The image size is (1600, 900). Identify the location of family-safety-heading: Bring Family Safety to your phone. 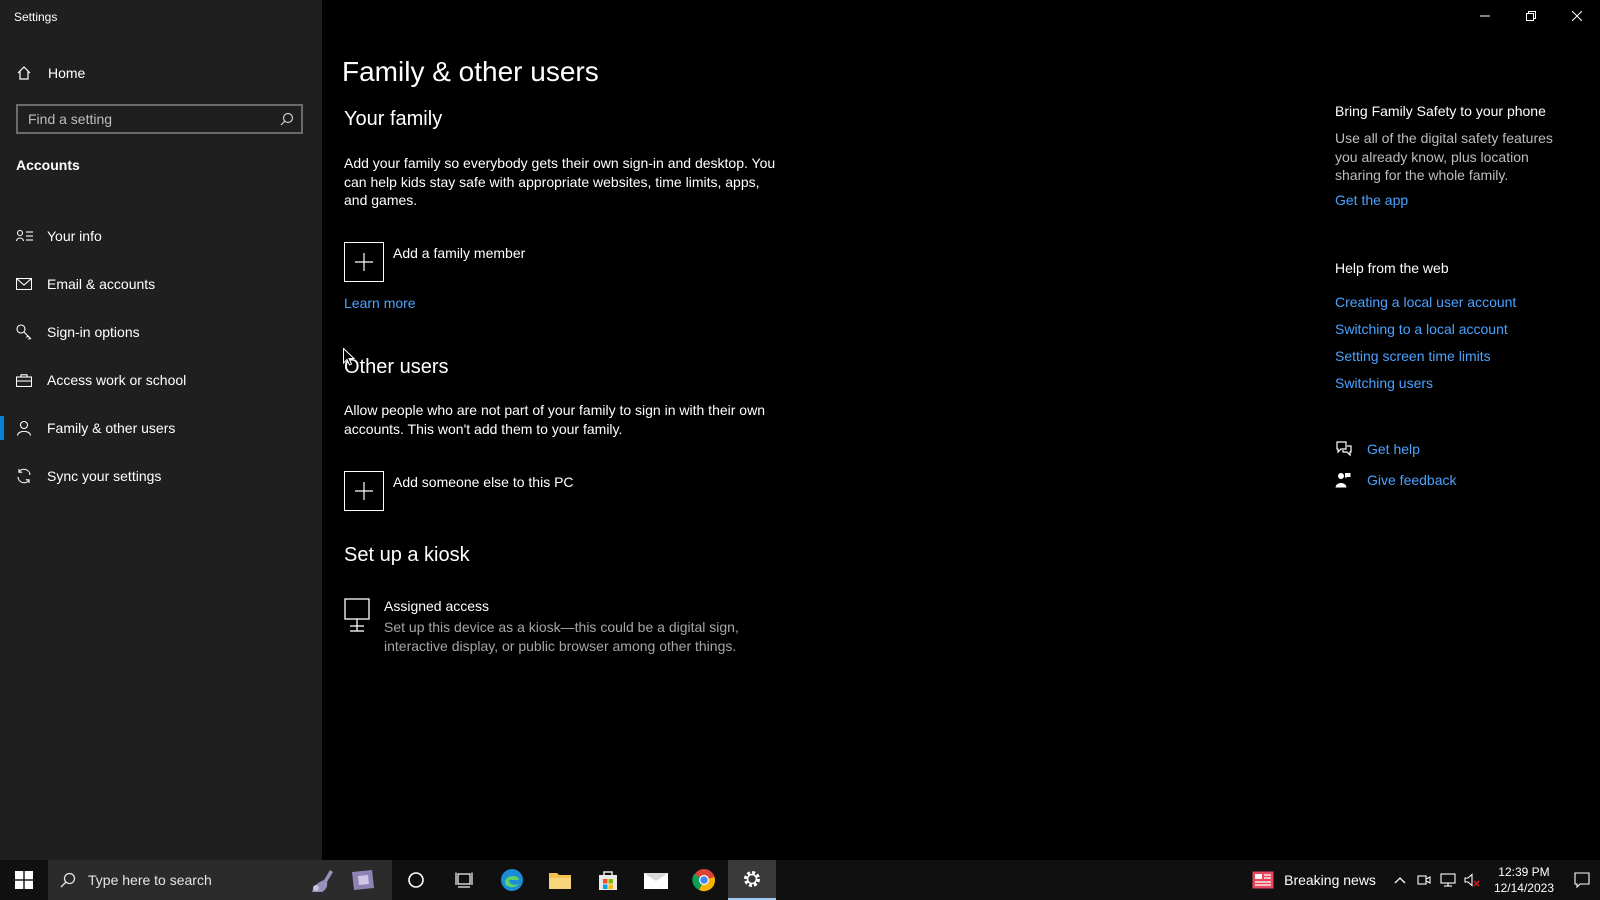
(1440, 111).